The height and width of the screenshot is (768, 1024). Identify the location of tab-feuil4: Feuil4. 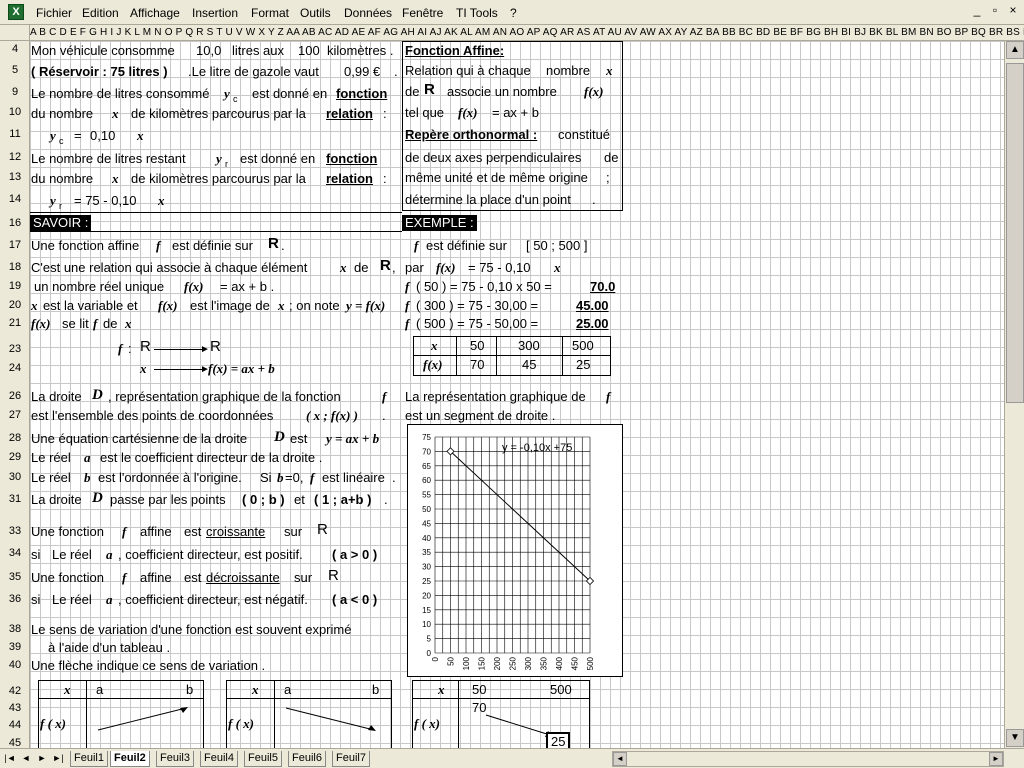
(219, 759).